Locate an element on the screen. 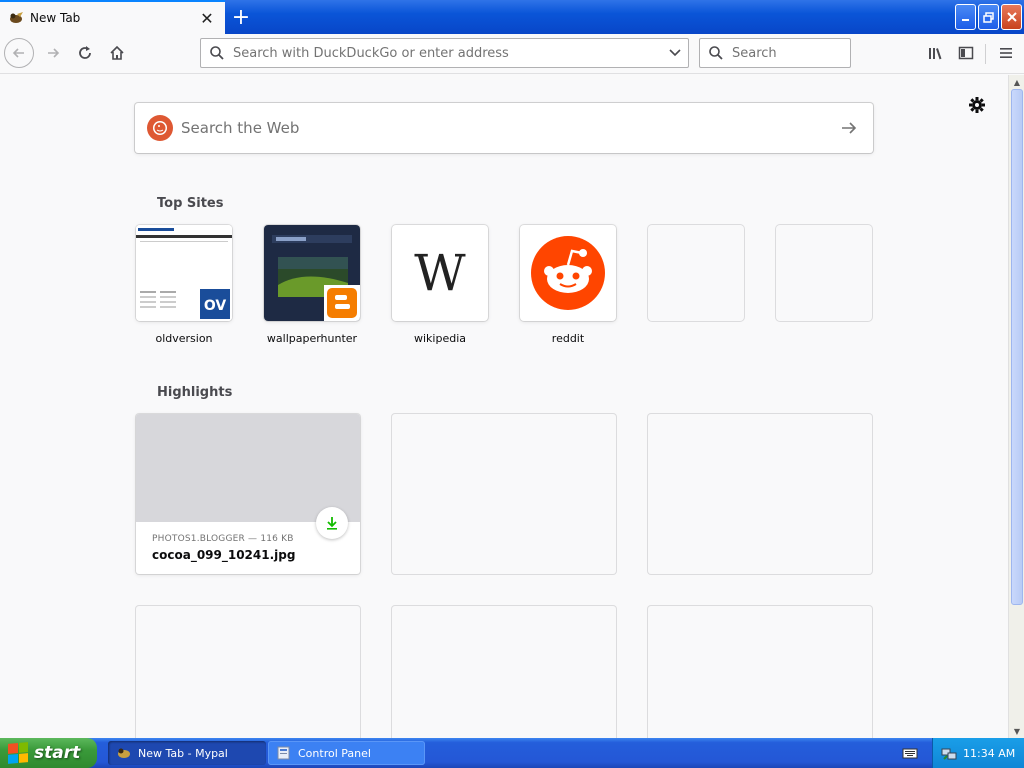 The image size is (1024, 768). duckduckgo-icon is located at coordinates (160, 128).